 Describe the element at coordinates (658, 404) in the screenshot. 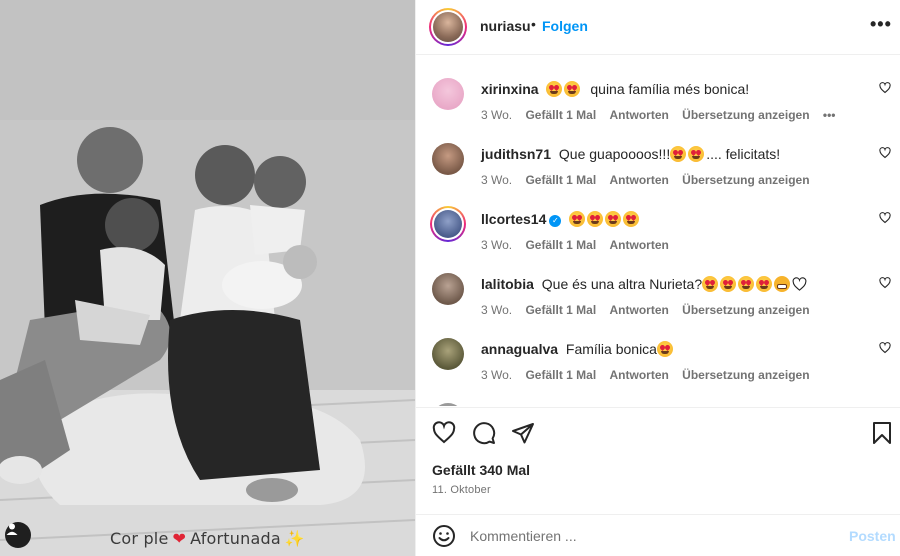

I see `comment-item-partial` at that location.